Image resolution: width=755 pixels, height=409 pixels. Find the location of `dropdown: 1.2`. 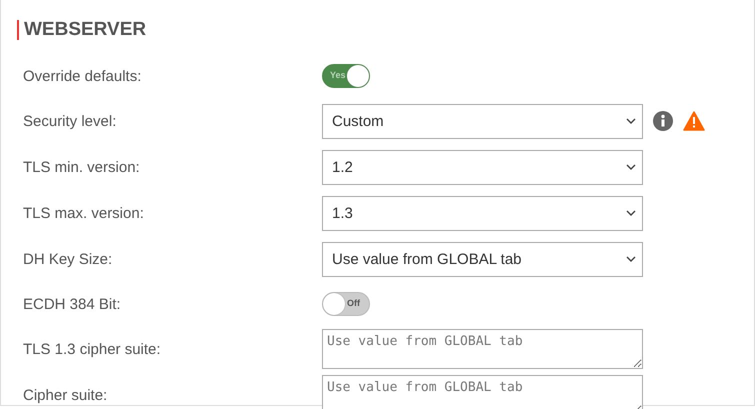

dropdown: 1.2 is located at coordinates (482, 167).